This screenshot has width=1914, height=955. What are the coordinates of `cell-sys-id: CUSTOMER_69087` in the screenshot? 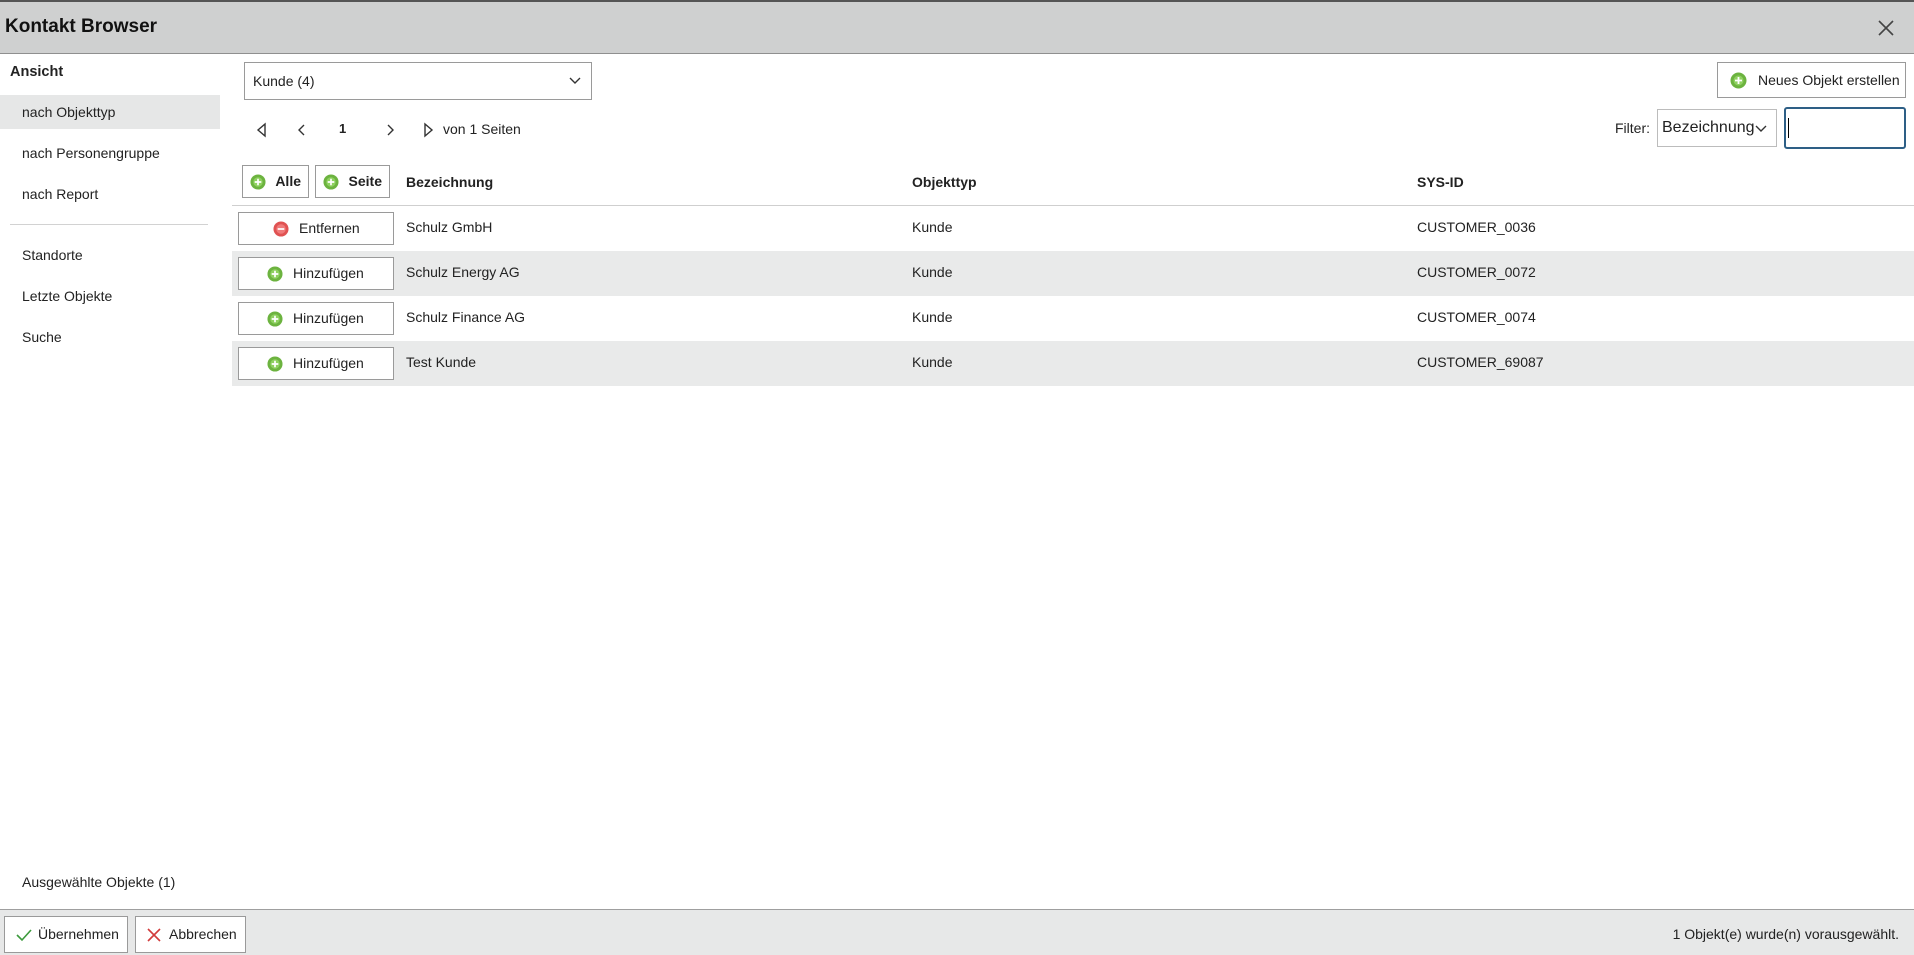 It's located at (1480, 362).